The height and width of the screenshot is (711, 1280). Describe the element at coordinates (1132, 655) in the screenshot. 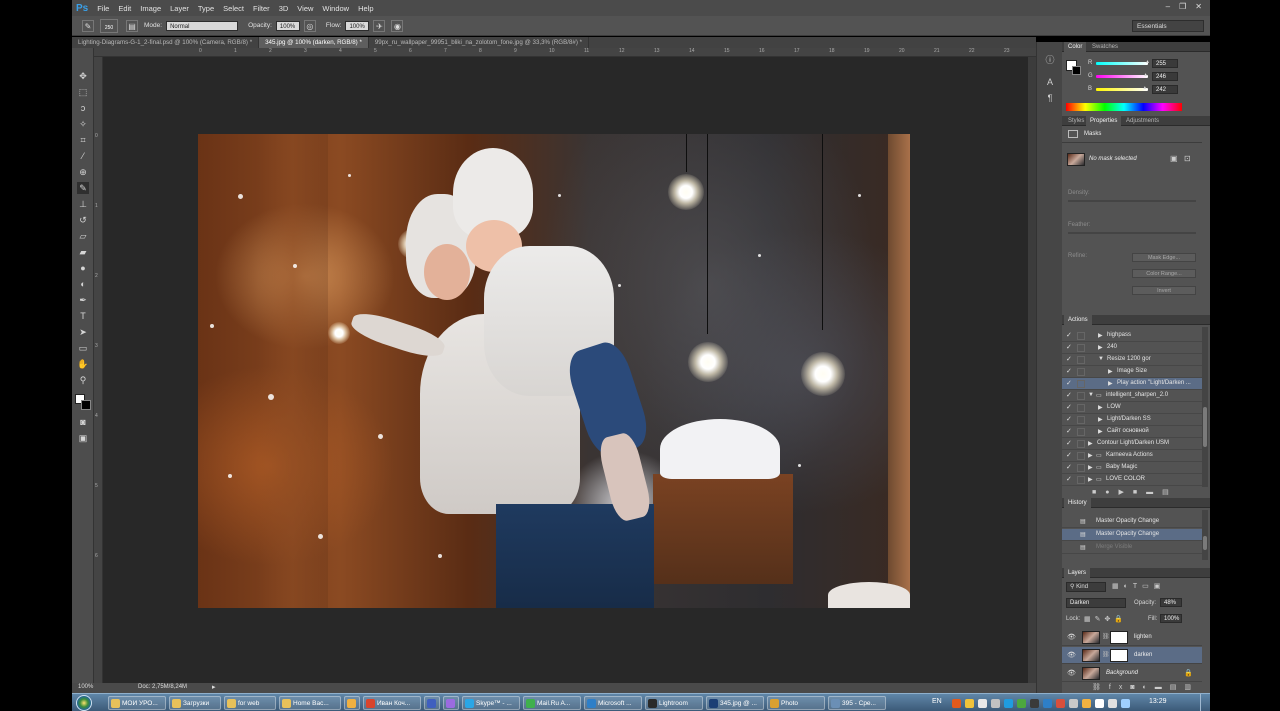

I see `layer-row: 👁 ⛓ darken` at that location.